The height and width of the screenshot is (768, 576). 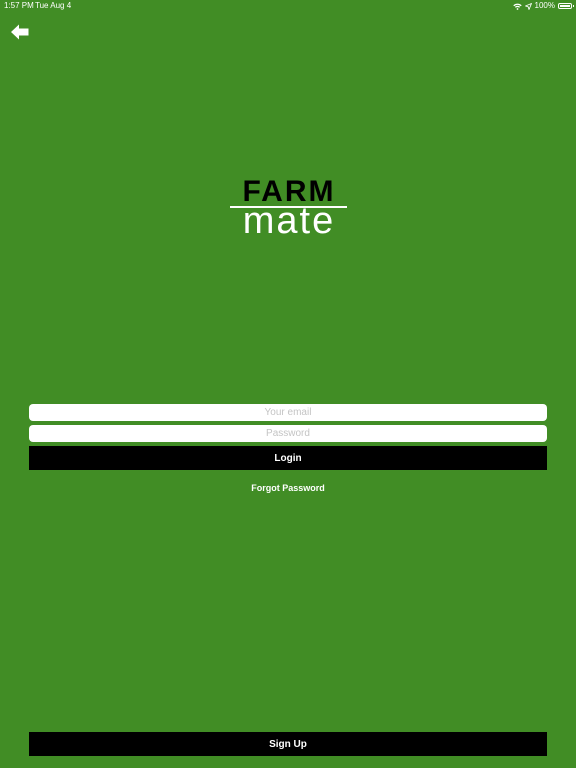 What do you see at coordinates (288, 412) in the screenshot?
I see `email-field` at bounding box center [288, 412].